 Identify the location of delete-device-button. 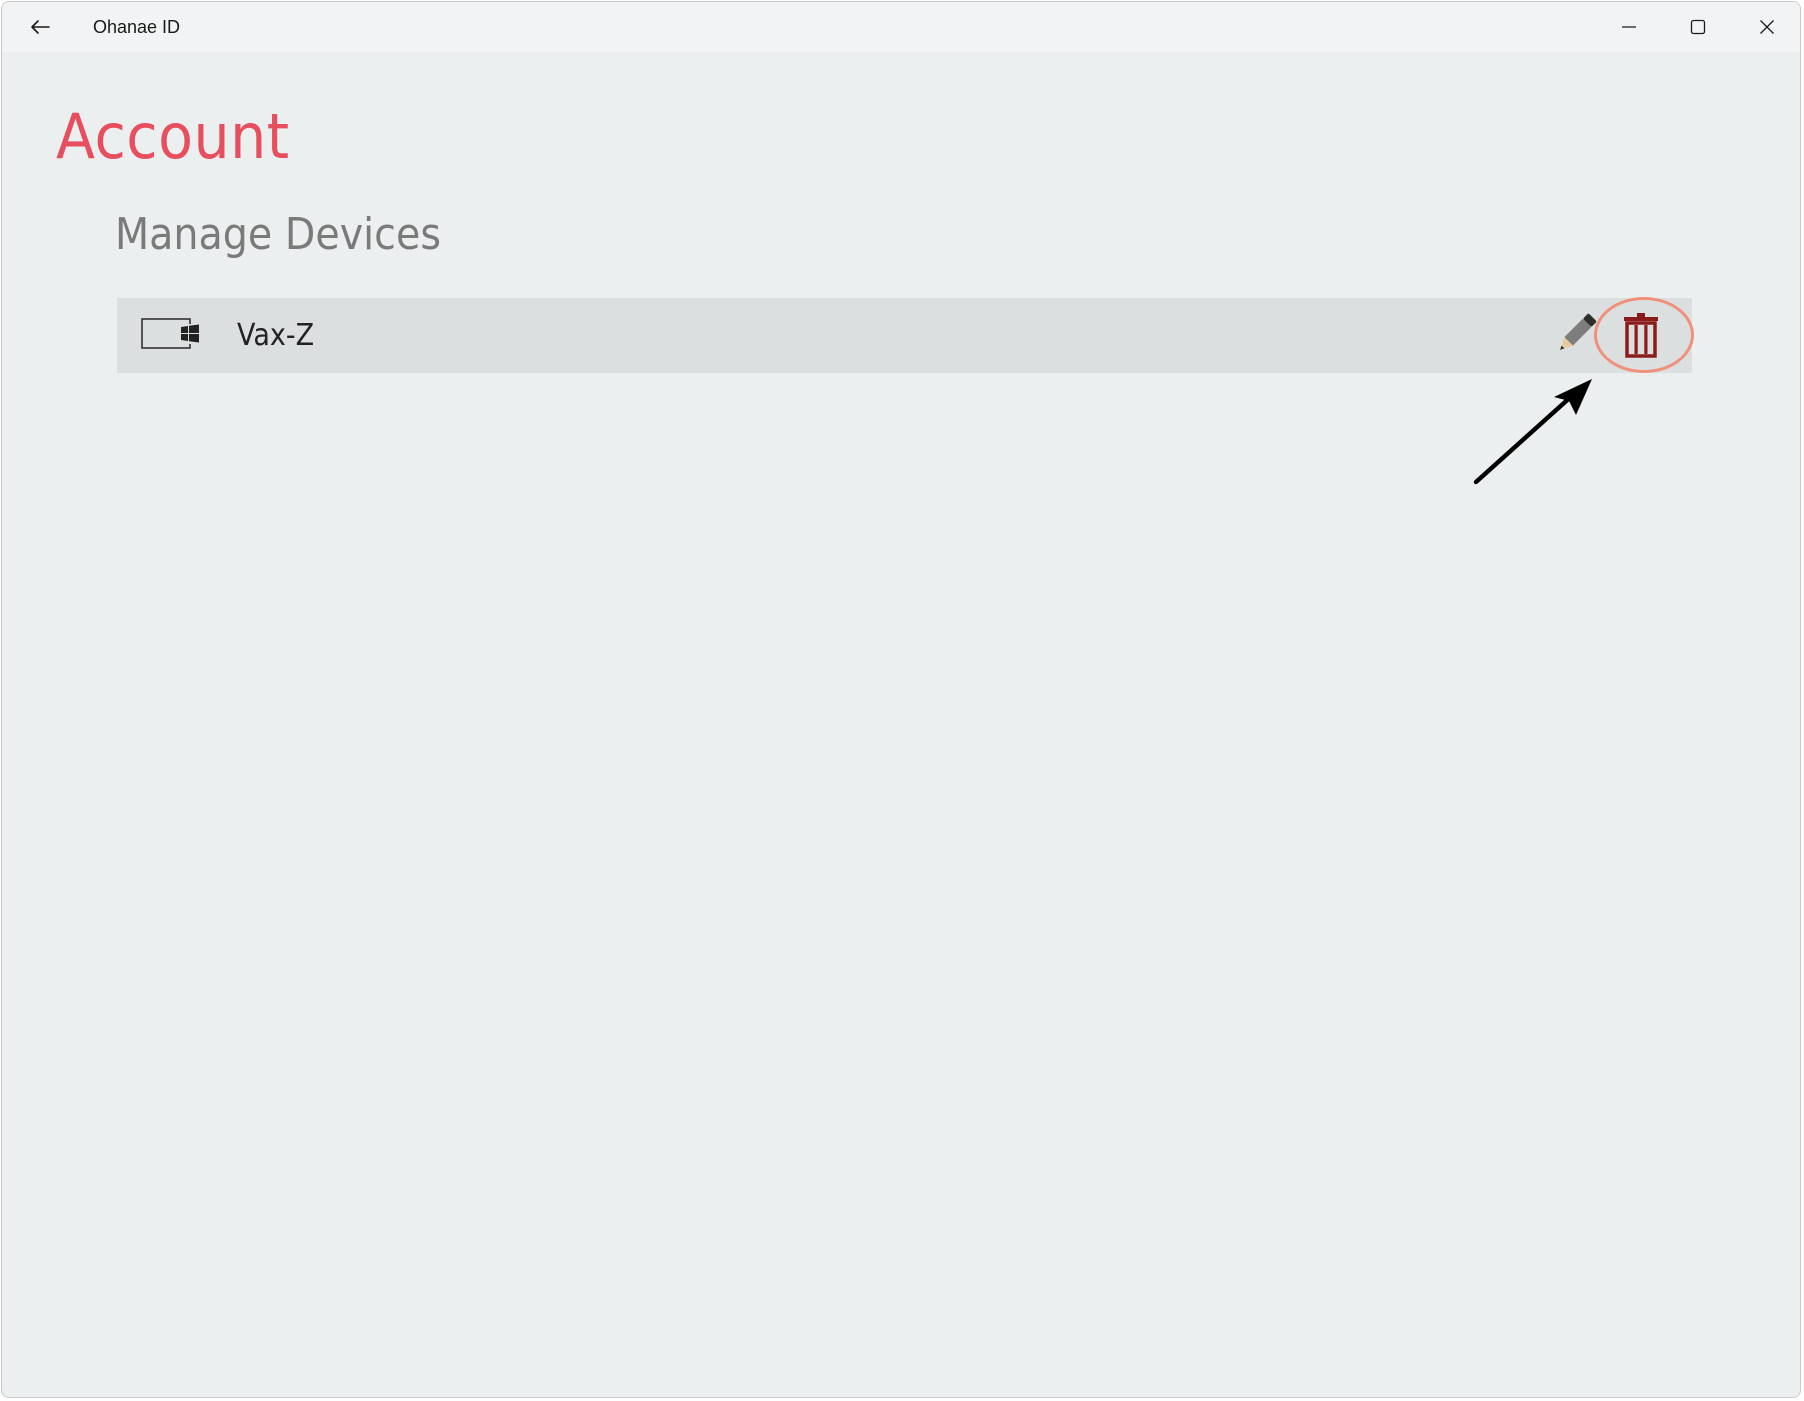
(1641, 336).